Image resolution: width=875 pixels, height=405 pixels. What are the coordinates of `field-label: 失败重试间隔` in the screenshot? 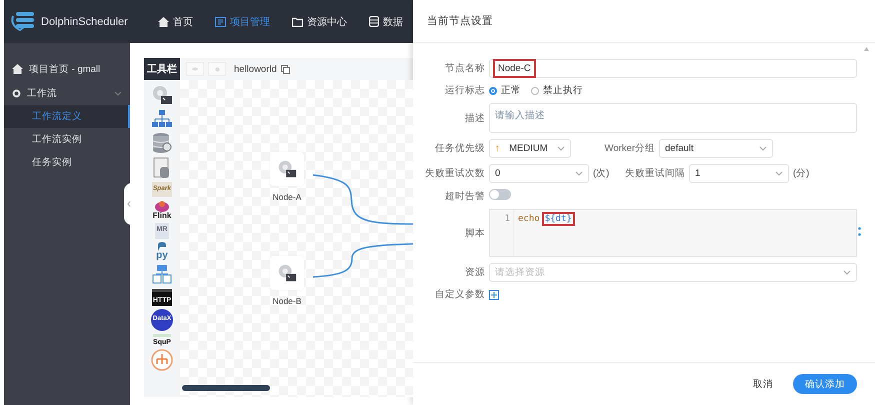 It's located at (655, 173).